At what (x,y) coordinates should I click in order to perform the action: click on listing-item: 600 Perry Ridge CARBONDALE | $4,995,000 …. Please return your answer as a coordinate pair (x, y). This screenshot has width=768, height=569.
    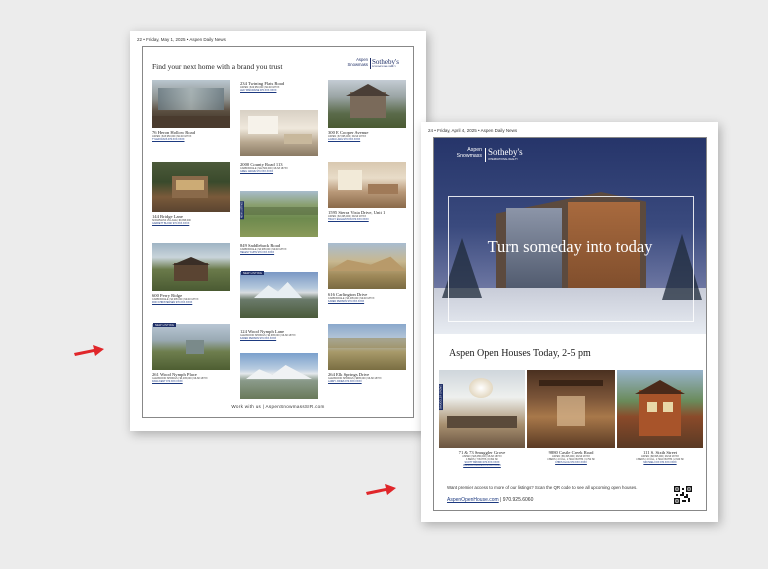
    Looking at the image, I should click on (175, 298).